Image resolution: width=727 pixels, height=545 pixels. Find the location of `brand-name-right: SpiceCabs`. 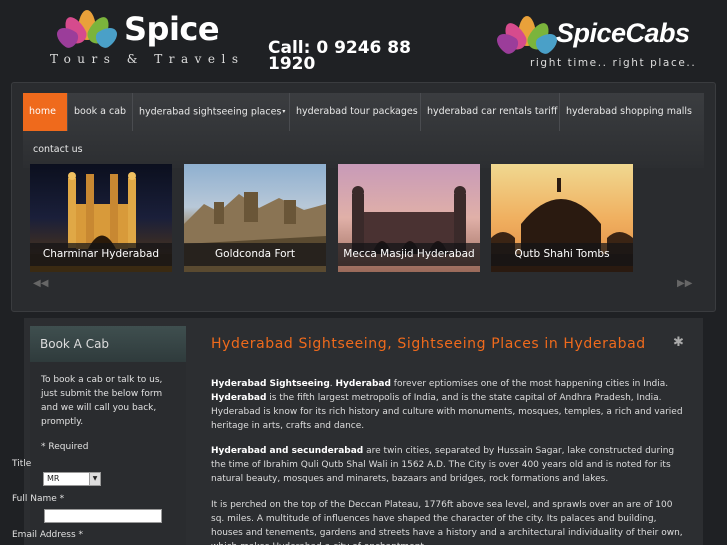

brand-name-right: SpiceCabs is located at coordinates (623, 33).